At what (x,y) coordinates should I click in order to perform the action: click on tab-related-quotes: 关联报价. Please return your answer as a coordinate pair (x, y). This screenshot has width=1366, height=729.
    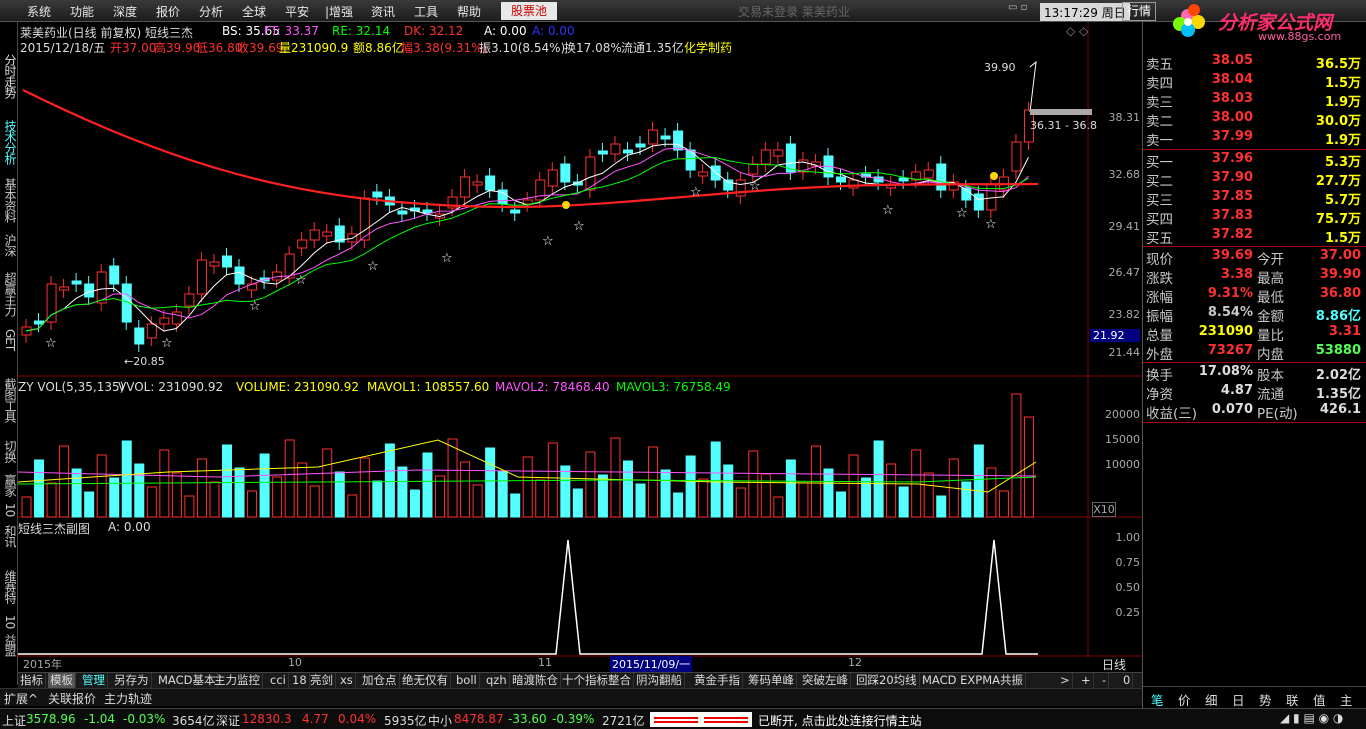
    Looking at the image, I should click on (72, 698).